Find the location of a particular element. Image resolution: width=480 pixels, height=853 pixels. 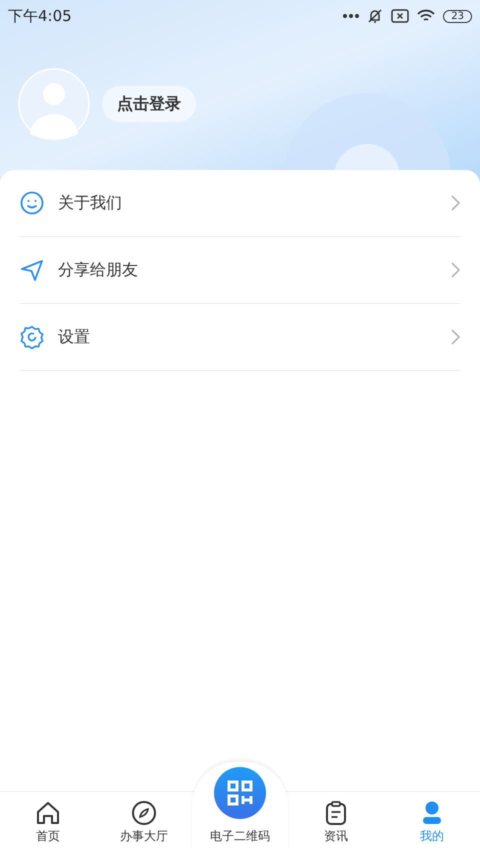

tab-item: 资讯 is located at coordinates (336, 822).